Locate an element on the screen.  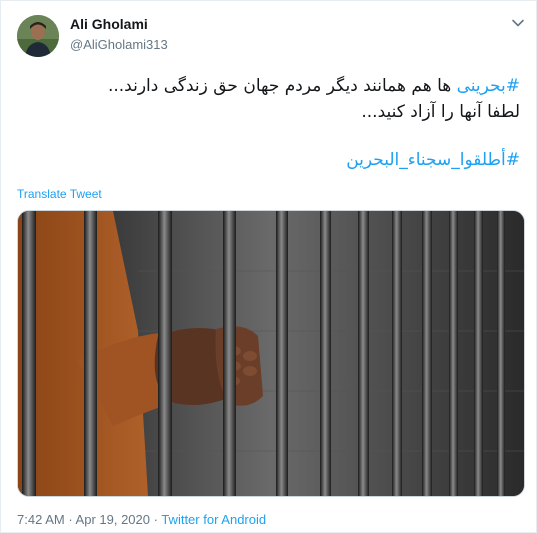
tweet-date: Apr 19, 2020 is located at coordinates (113, 519).